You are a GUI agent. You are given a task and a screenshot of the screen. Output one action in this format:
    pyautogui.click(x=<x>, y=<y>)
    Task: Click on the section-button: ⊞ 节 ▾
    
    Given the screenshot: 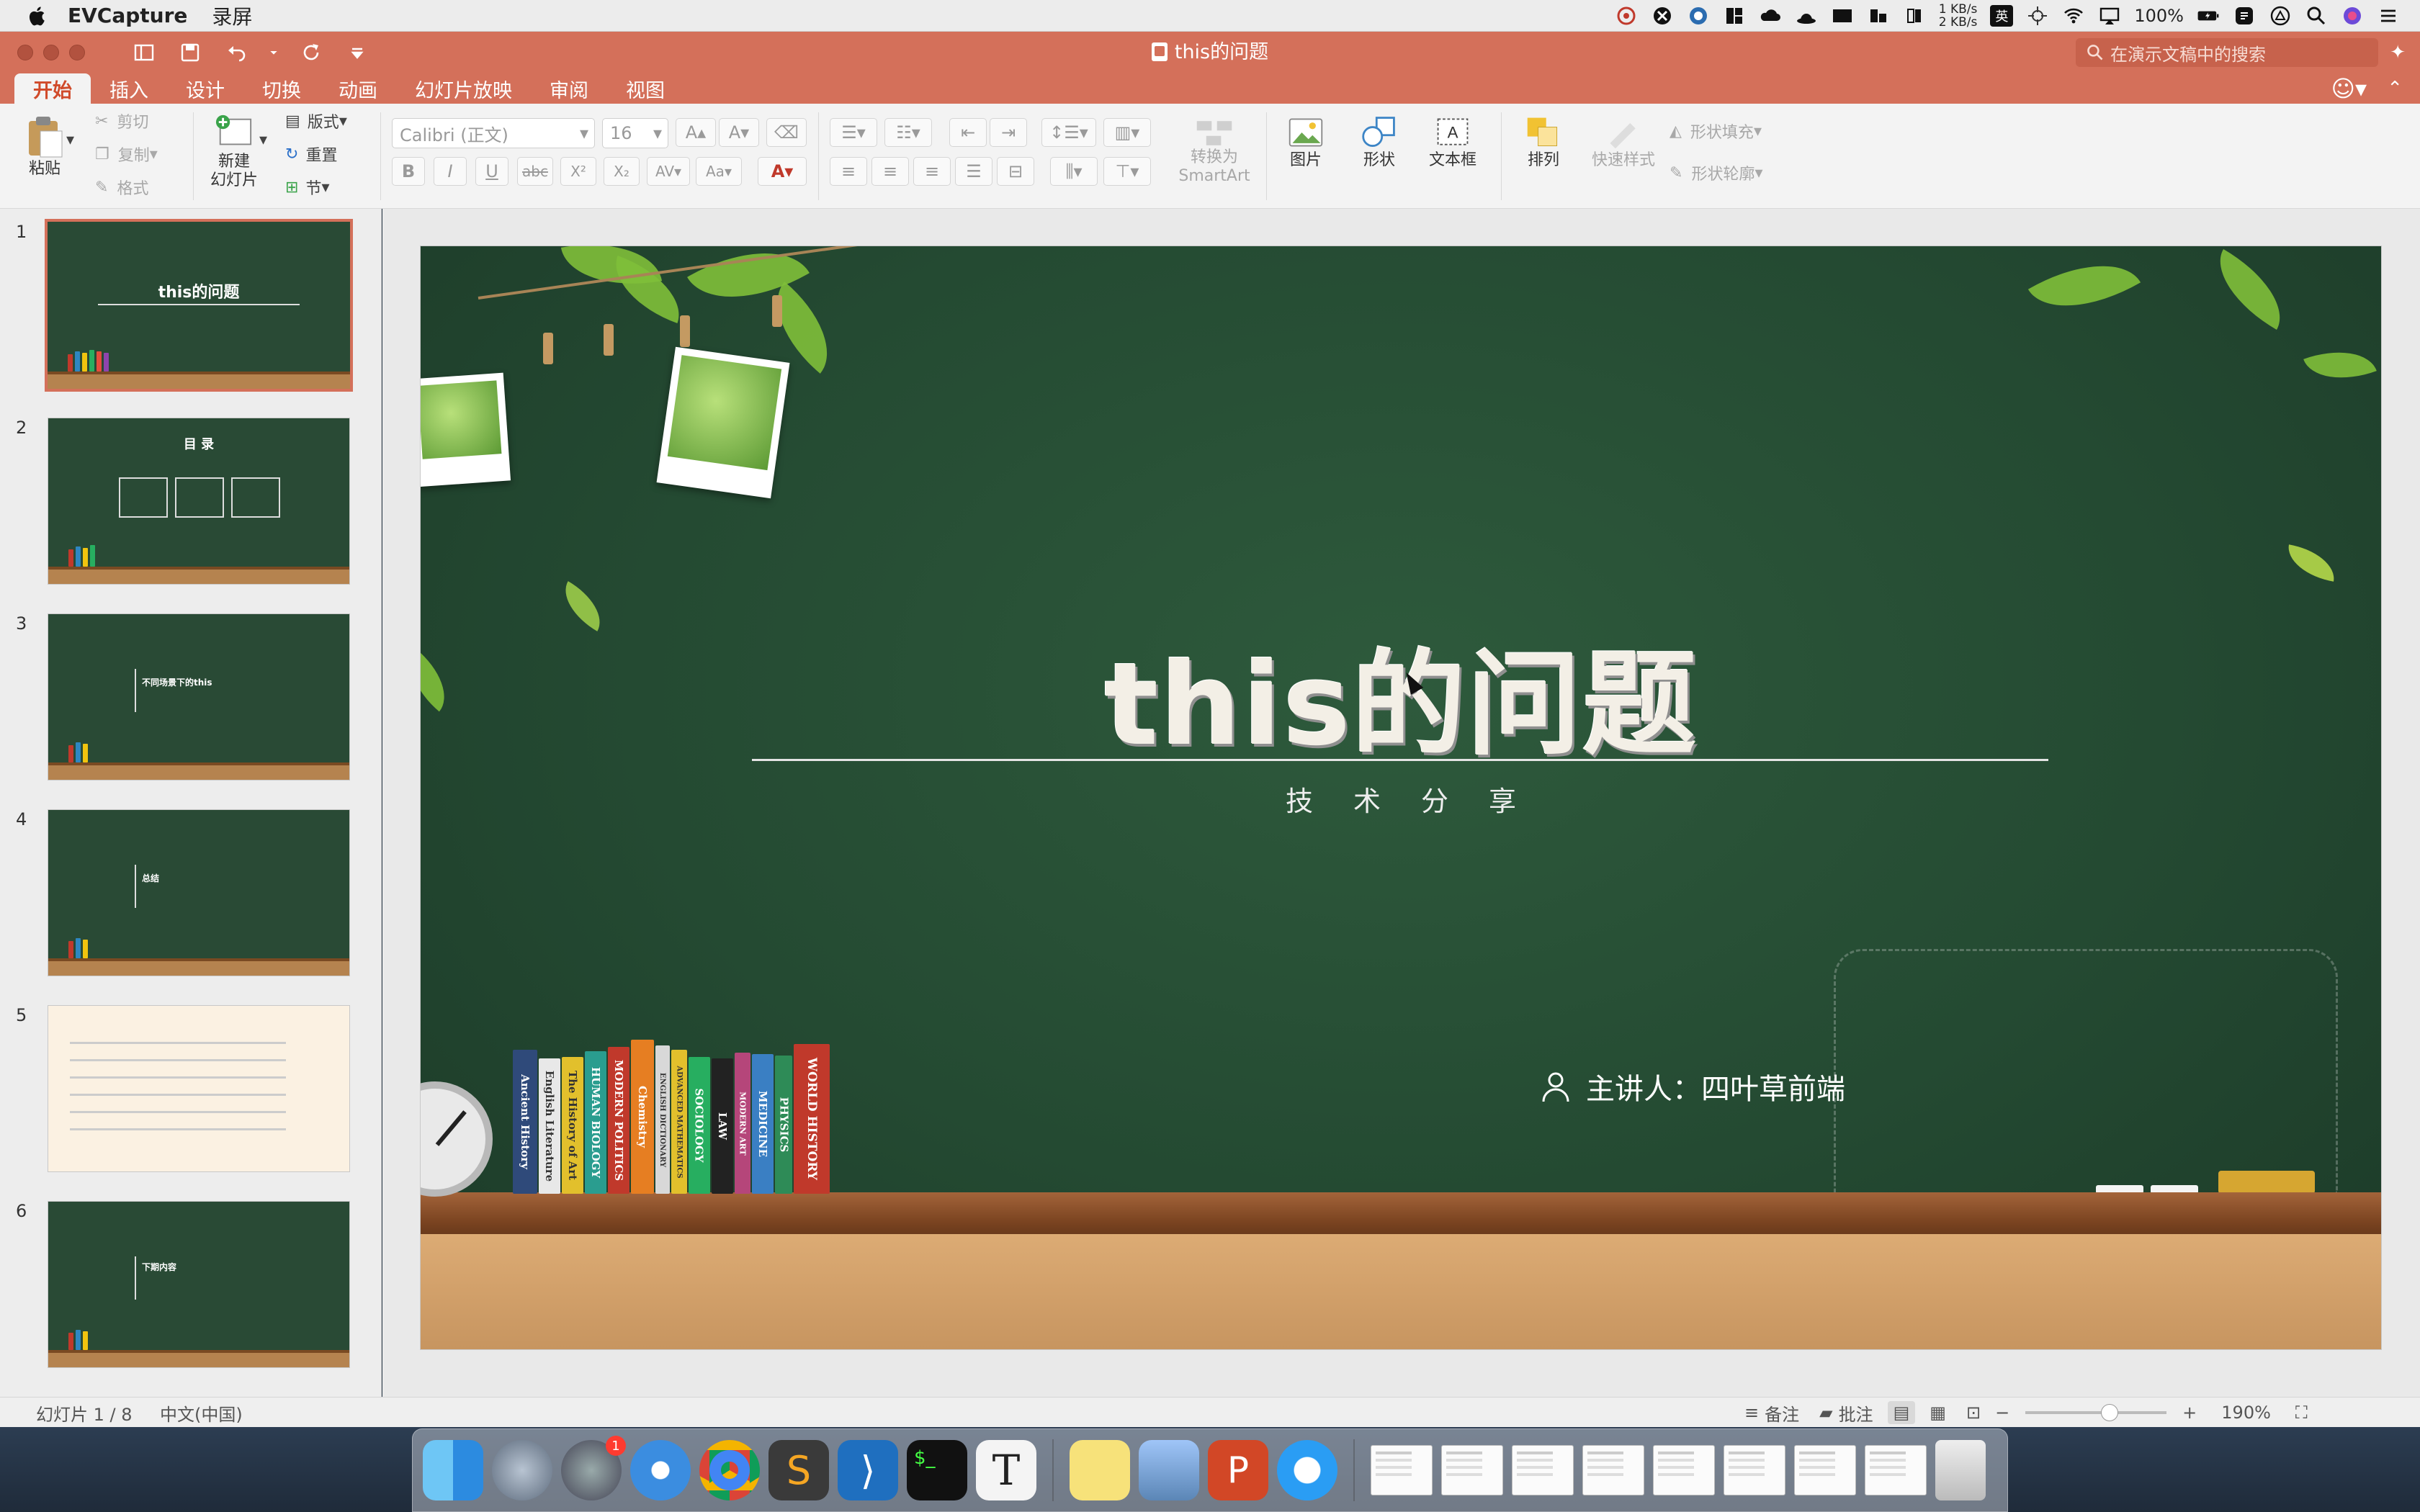 What is the action you would take?
    pyautogui.click(x=307, y=187)
    